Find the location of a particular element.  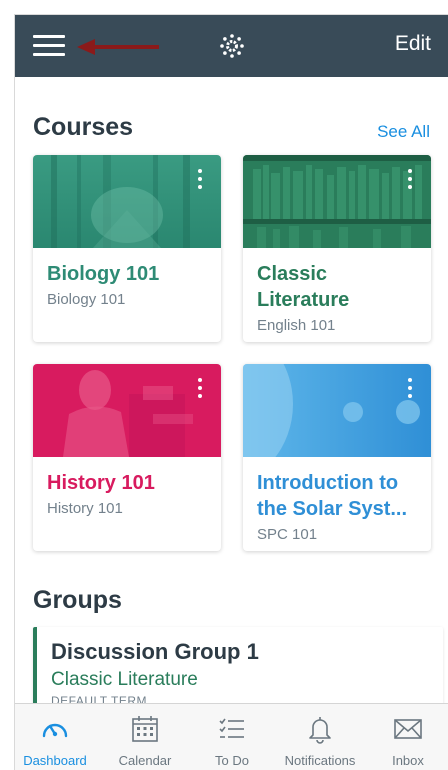

course-card-history: History 101 History 101 is located at coordinates (127, 457).